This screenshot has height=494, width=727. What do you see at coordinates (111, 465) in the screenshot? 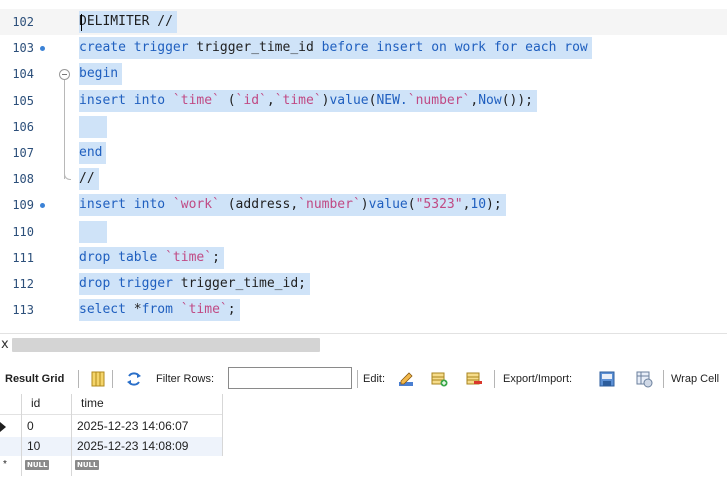
I see `new-row: * NULL NULL` at bounding box center [111, 465].